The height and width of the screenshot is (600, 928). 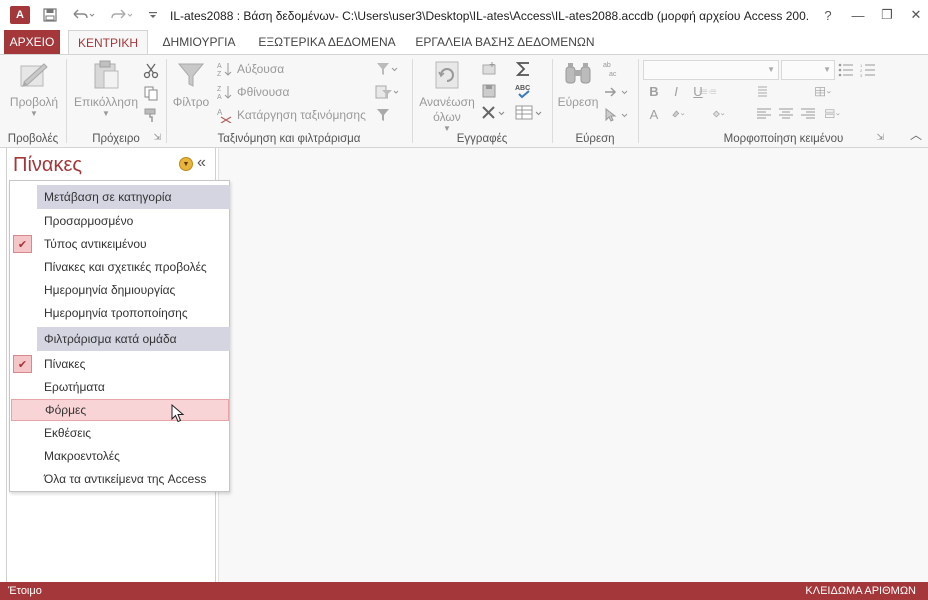 I want to click on menu-item-label: Ερωτήματα, so click(x=74, y=387).